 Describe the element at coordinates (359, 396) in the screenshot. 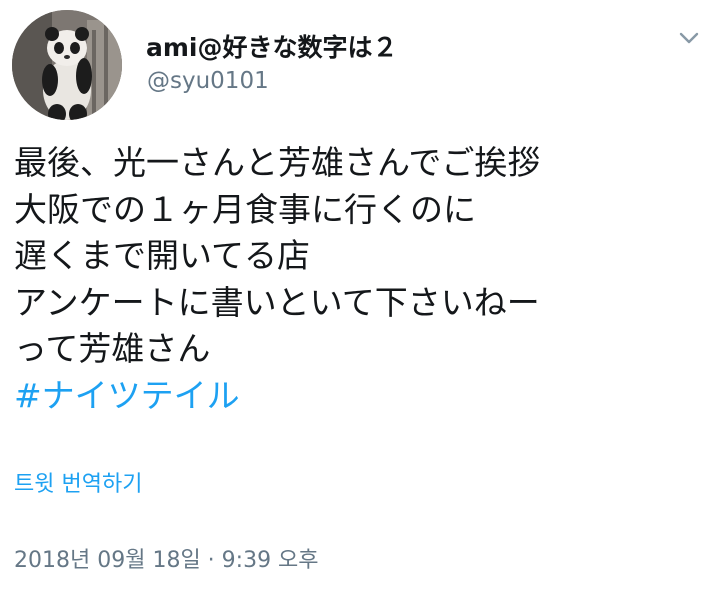

I see `hashtag-link: #ナイツテイル` at that location.